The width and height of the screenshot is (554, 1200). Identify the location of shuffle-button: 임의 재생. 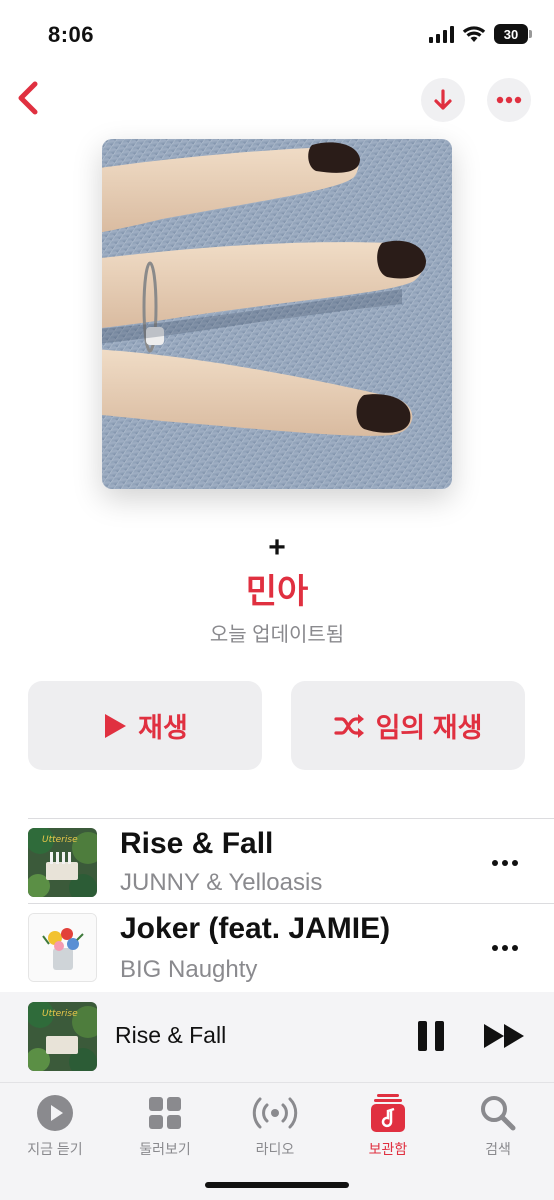
(408, 725).